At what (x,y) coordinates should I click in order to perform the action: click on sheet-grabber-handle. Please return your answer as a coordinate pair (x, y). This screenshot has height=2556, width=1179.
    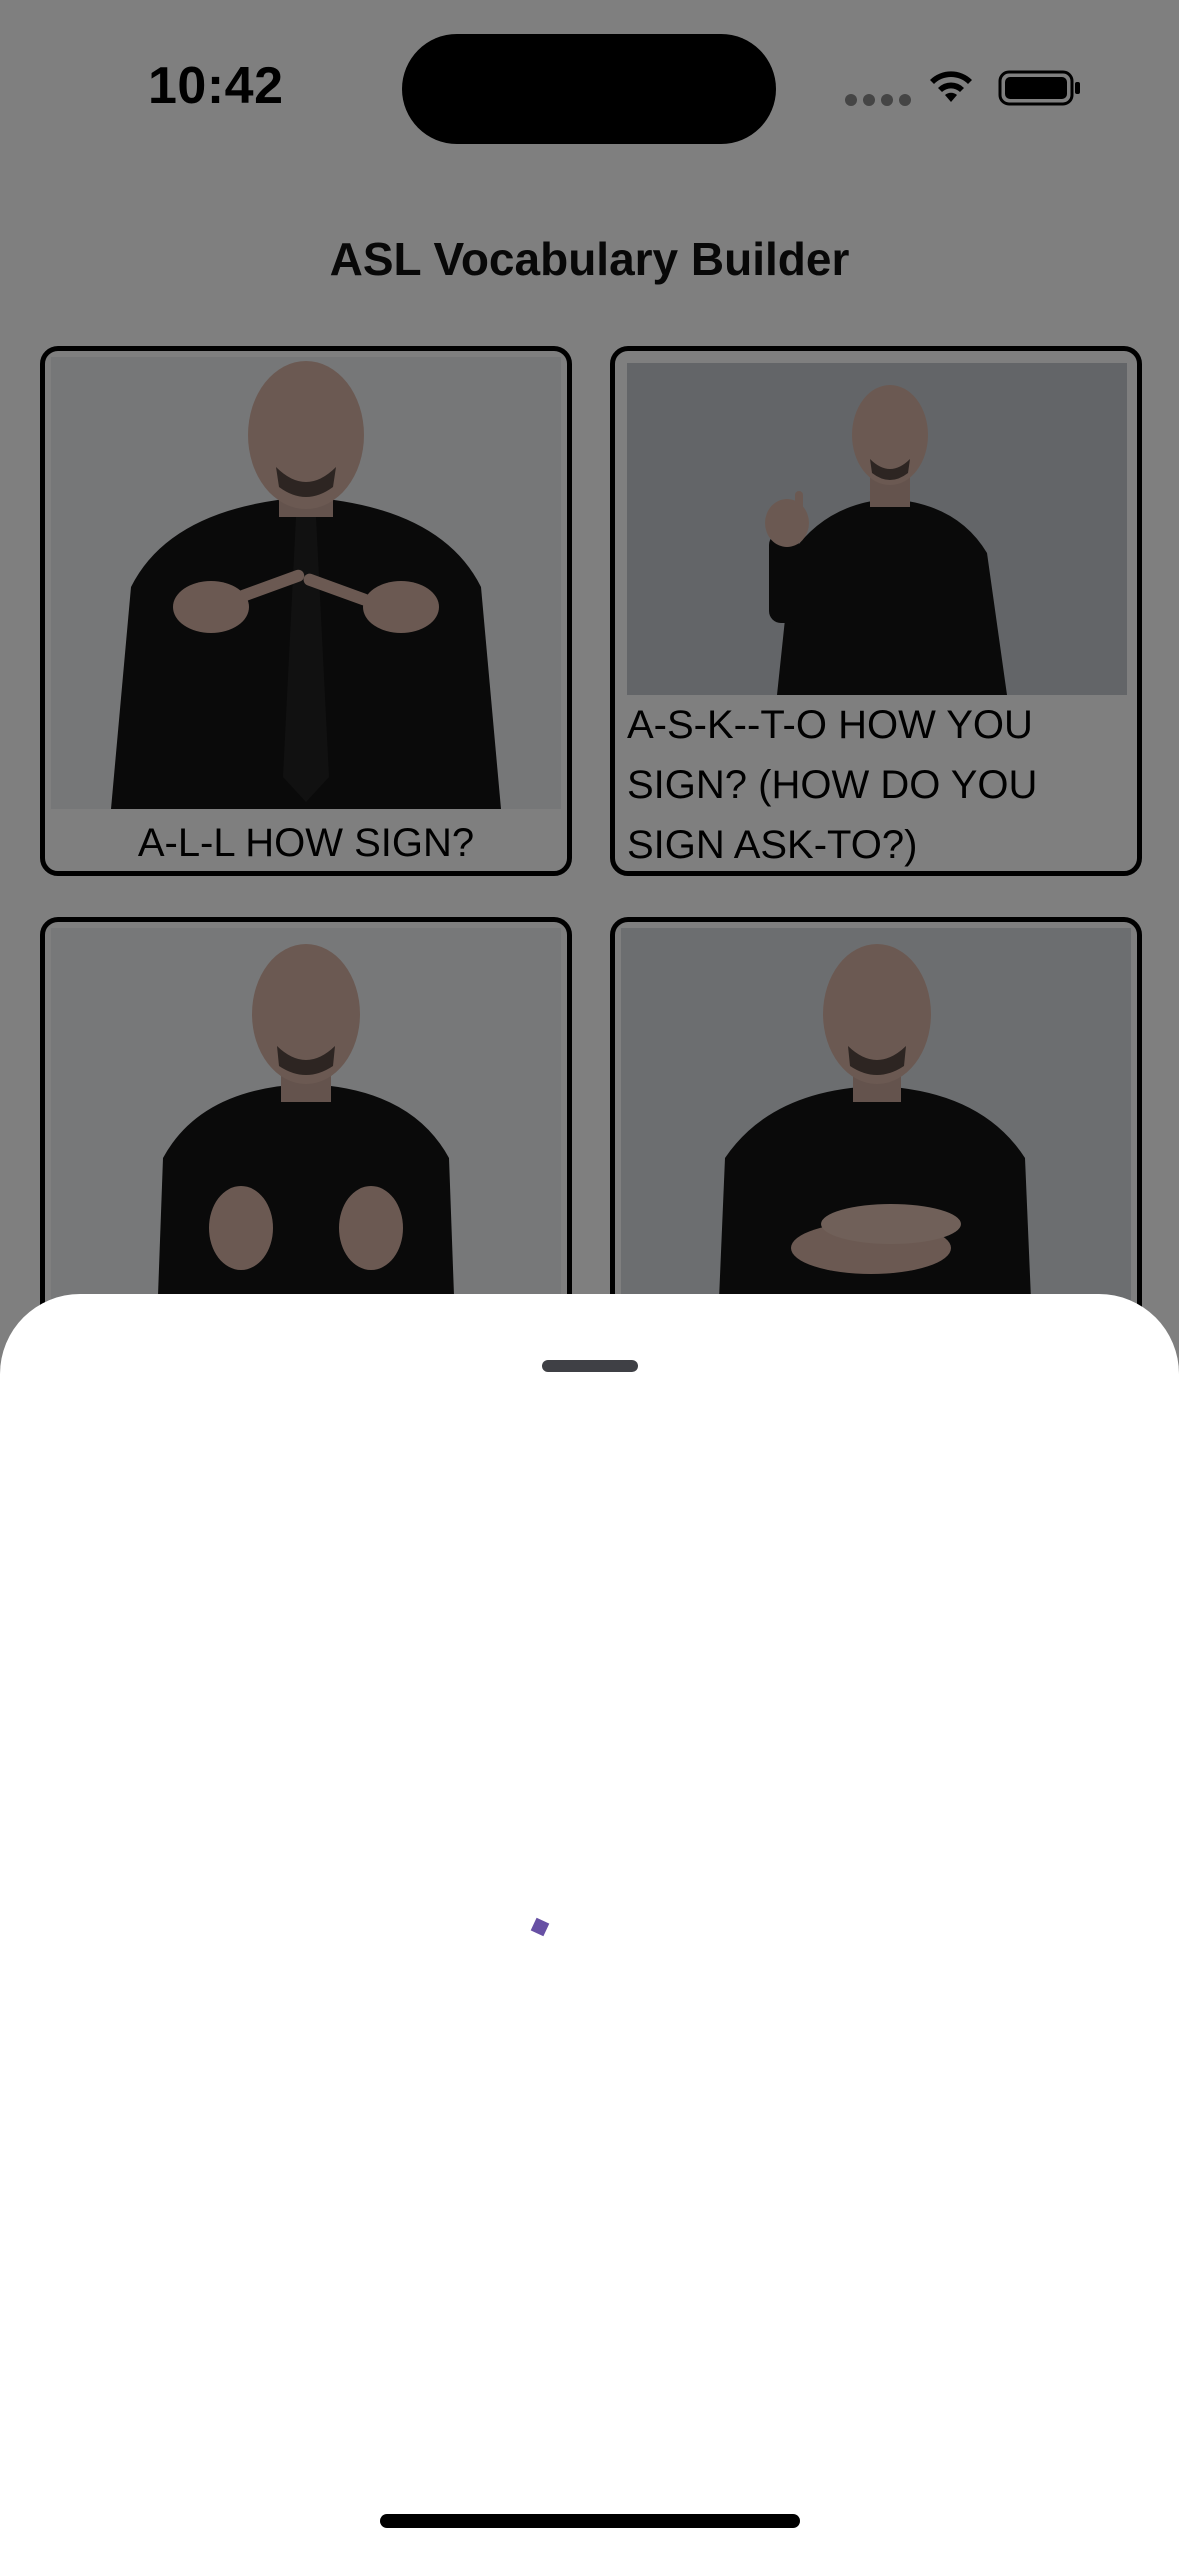
    Looking at the image, I should click on (590, 1366).